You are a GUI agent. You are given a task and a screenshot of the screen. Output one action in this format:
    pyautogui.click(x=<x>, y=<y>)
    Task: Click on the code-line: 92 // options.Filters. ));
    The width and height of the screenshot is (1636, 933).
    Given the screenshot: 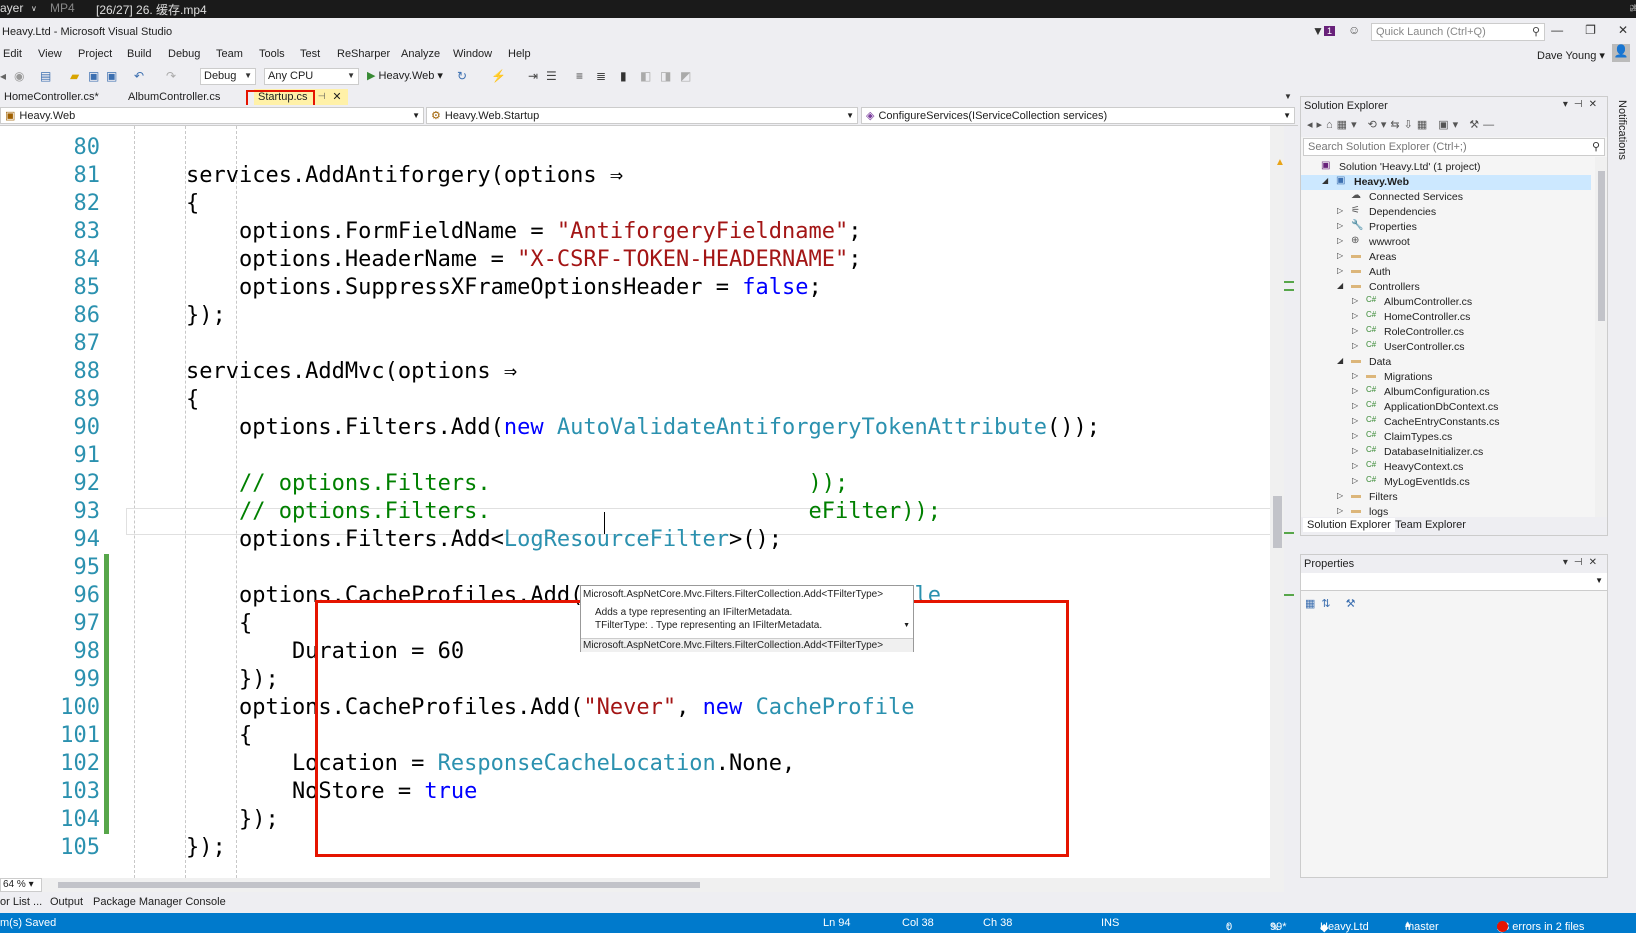 What is the action you would take?
    pyautogui.click(x=642, y=484)
    